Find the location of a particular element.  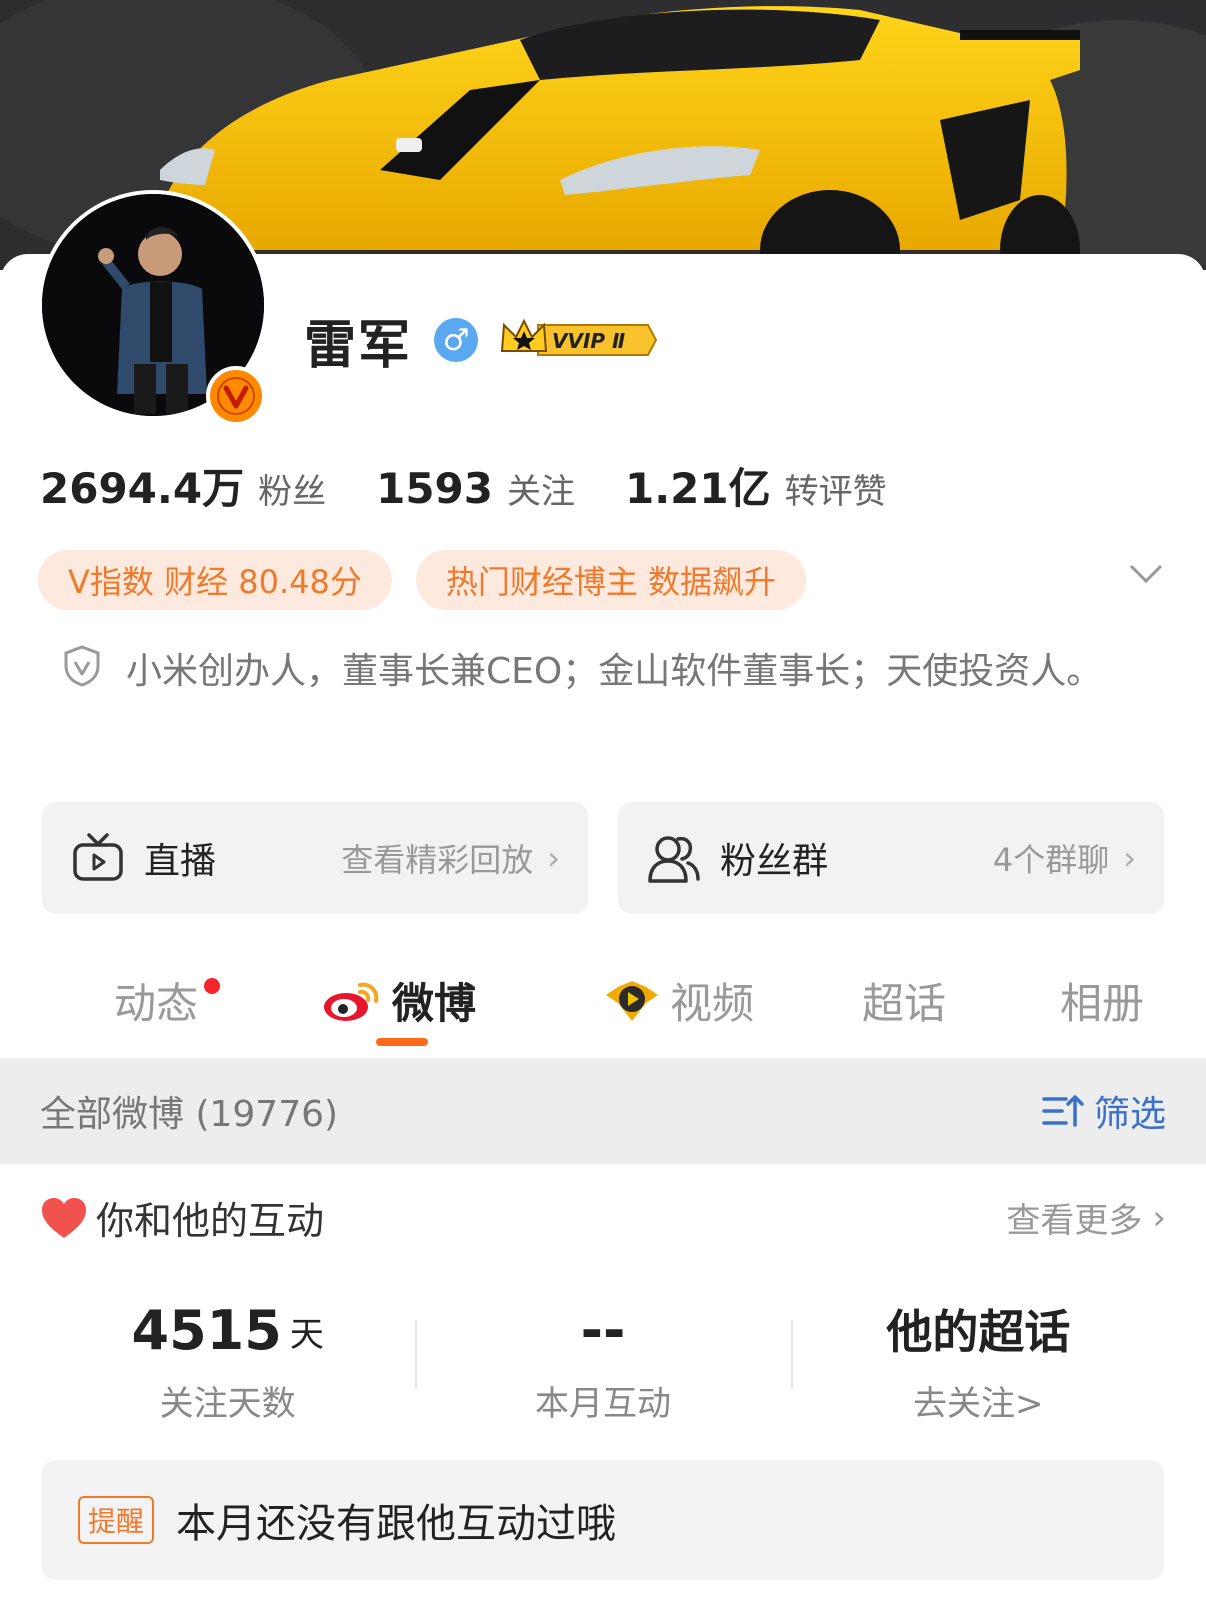

bio-text: 小米创办人，董事长兼CEO；金山软件董事长；天使投资人。 is located at coordinates (614, 671).